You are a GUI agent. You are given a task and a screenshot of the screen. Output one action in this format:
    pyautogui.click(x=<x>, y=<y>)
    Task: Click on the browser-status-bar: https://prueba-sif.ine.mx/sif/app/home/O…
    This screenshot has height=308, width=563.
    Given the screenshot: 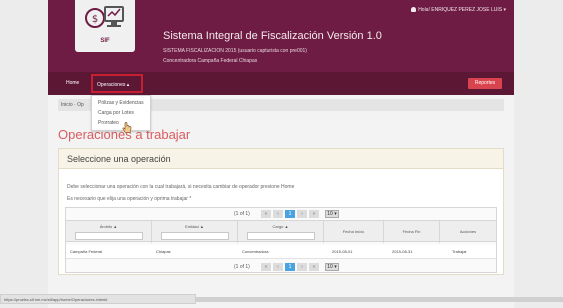 What is the action you would take?
    pyautogui.click(x=98, y=299)
    